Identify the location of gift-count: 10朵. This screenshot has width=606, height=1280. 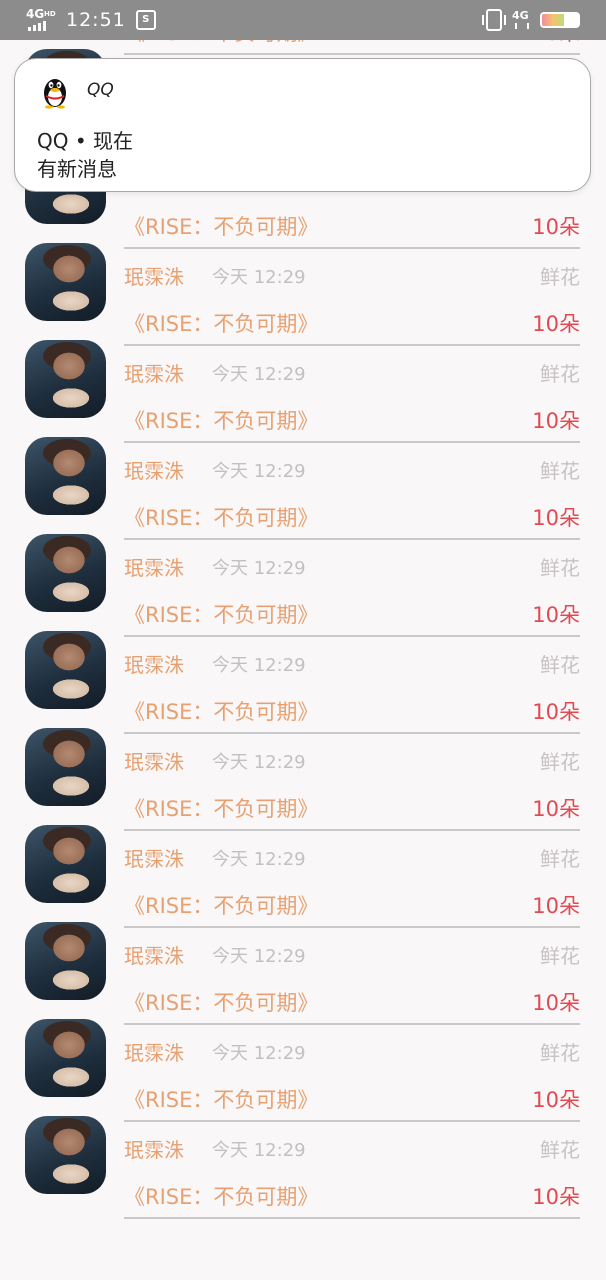
(556, 1197).